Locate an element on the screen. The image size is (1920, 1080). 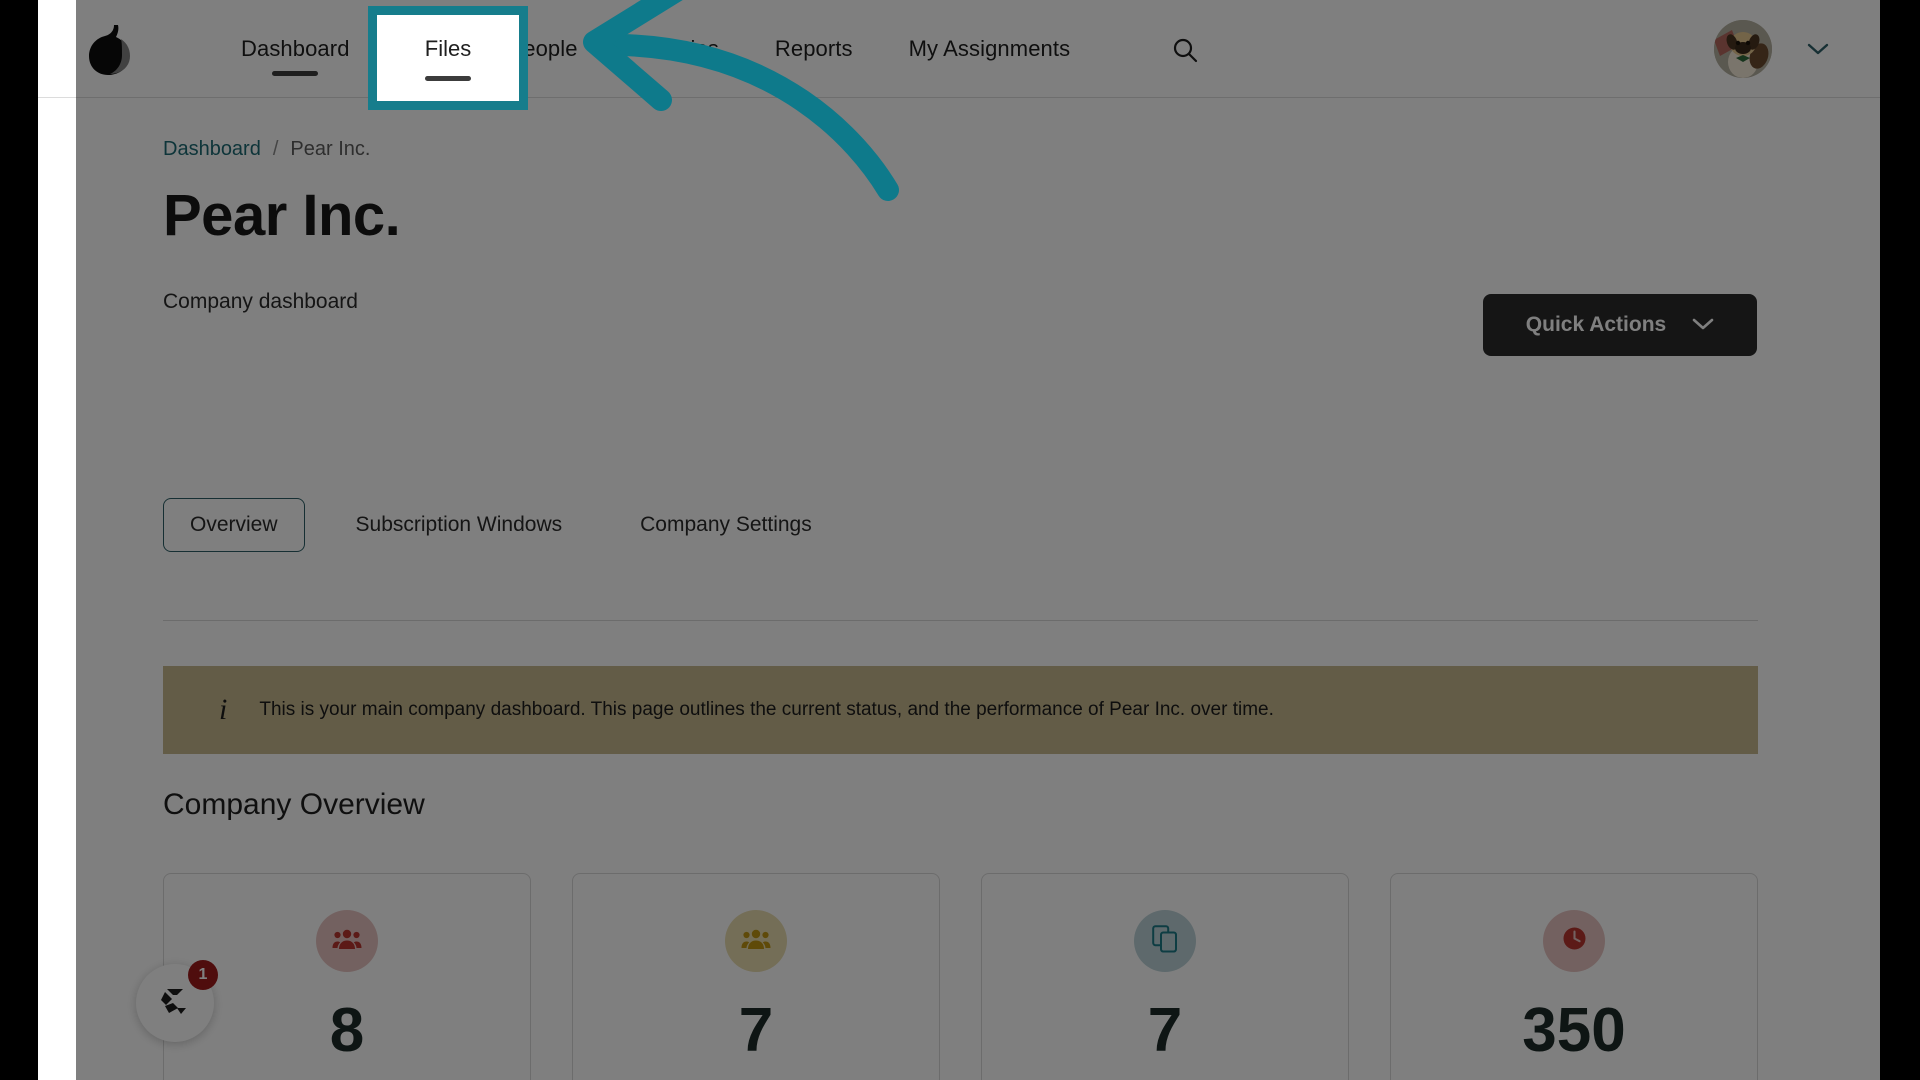
avatar is located at coordinates (1743, 49).